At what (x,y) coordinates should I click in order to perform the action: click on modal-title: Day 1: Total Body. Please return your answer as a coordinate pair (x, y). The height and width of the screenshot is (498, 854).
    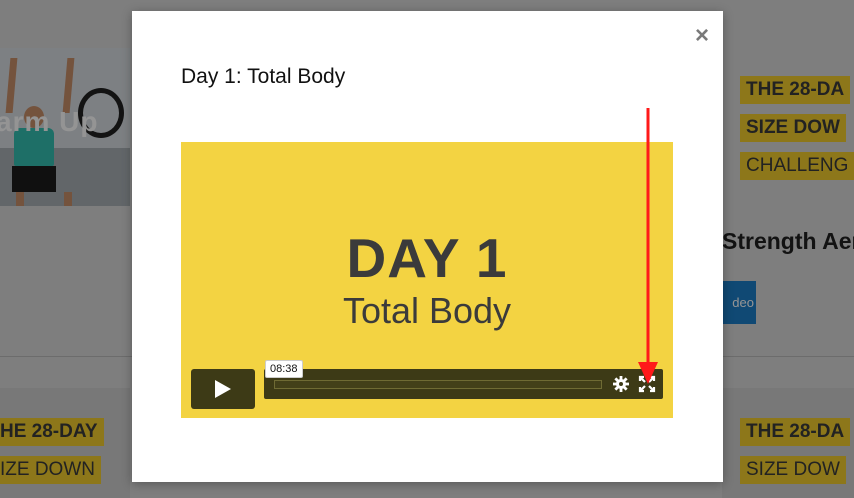
    Looking at the image, I should click on (263, 76).